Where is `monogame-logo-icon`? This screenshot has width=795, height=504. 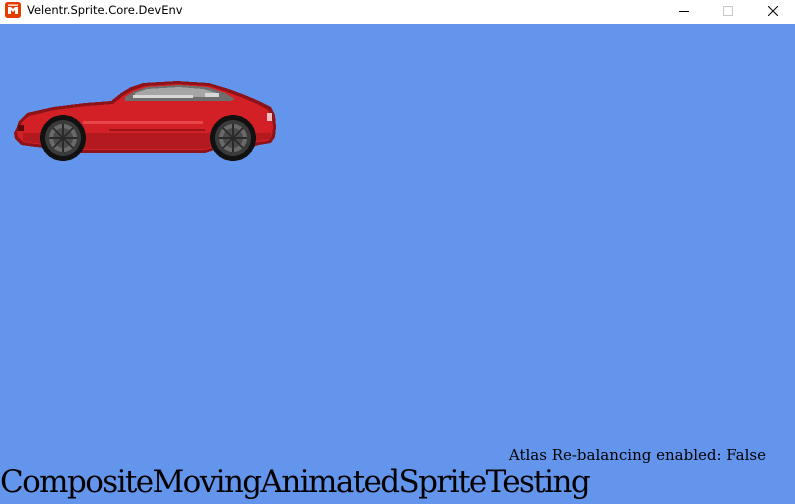 monogame-logo-icon is located at coordinates (13, 10).